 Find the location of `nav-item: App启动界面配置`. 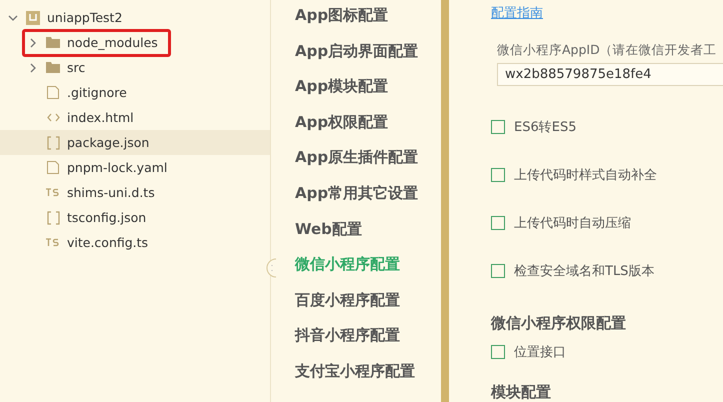

nav-item: App启动界面配置 is located at coordinates (368, 60).